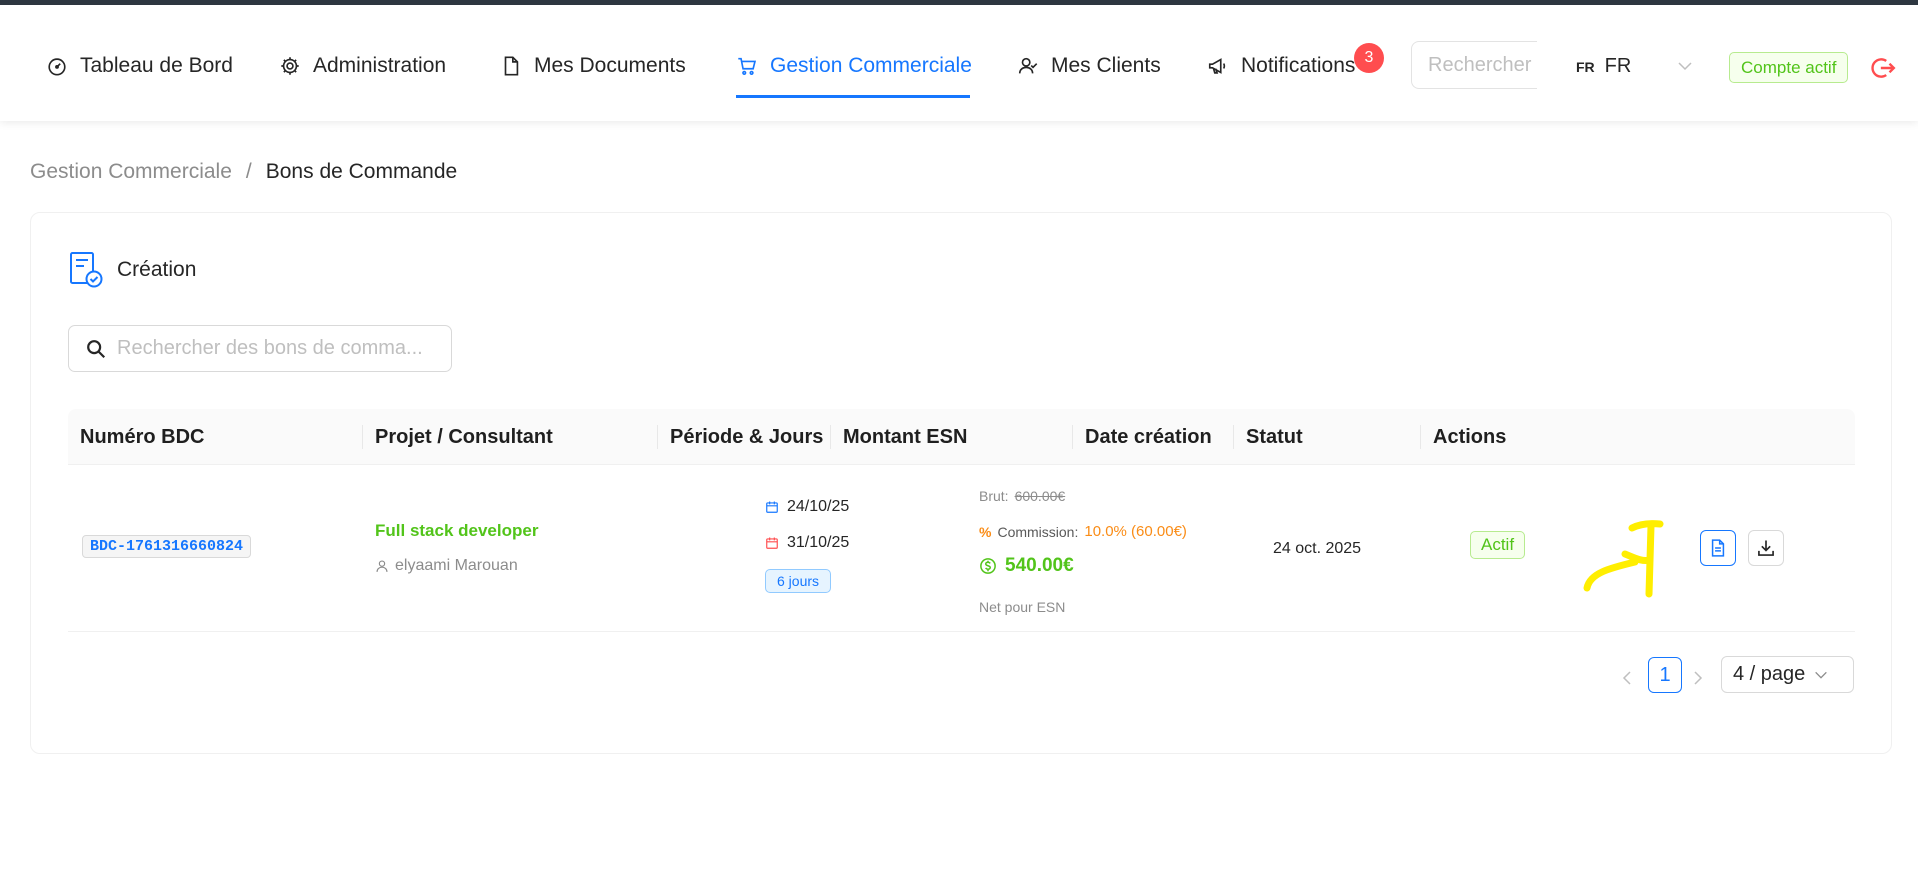  I want to click on percent-icon: %, so click(985, 531).